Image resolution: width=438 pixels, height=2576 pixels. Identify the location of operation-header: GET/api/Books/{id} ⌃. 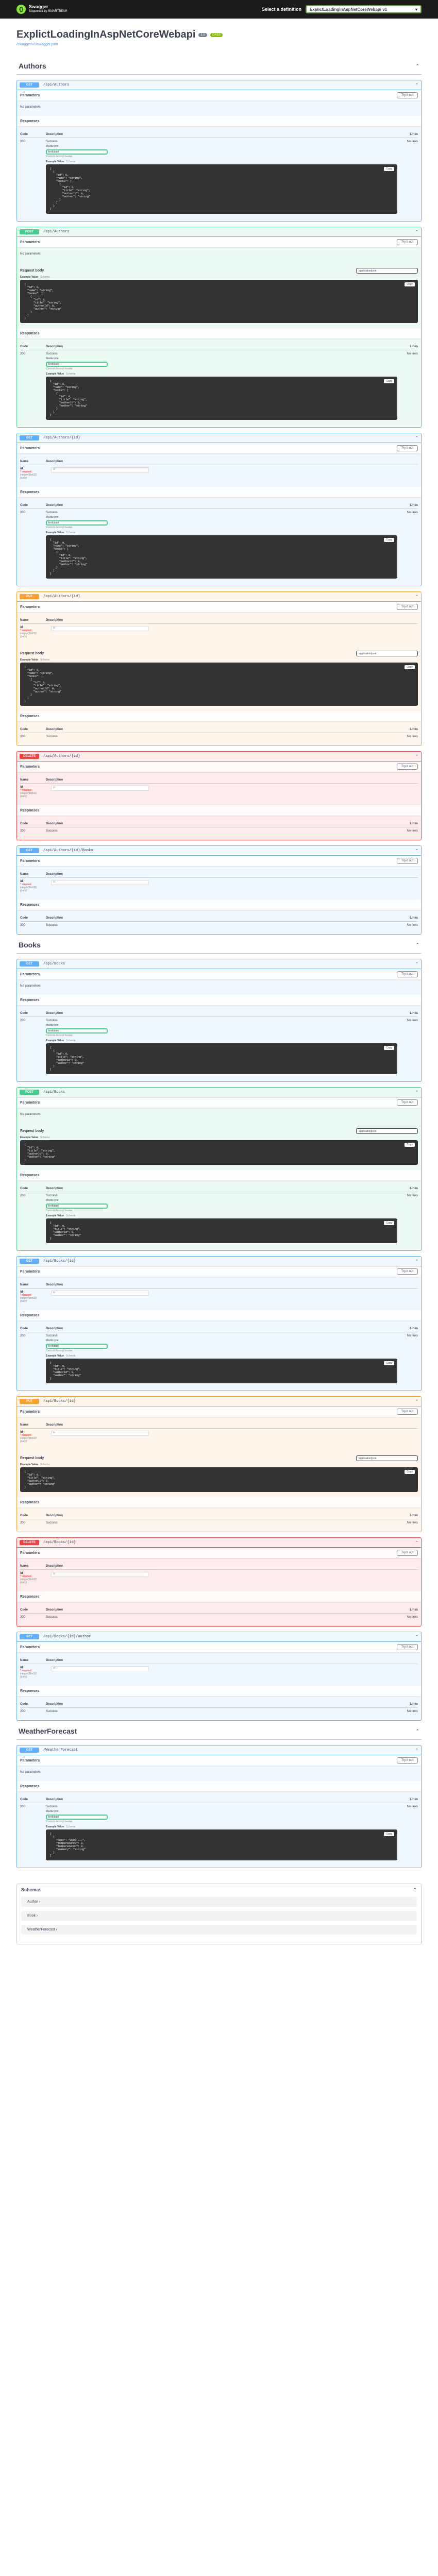
(219, 1261).